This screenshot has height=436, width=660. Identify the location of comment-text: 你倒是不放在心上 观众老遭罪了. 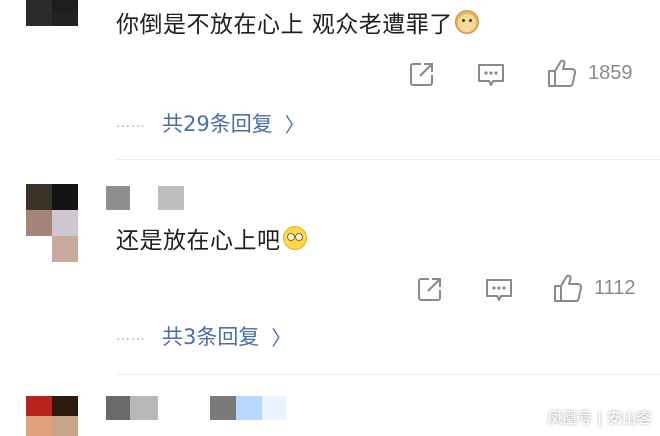
(284, 25).